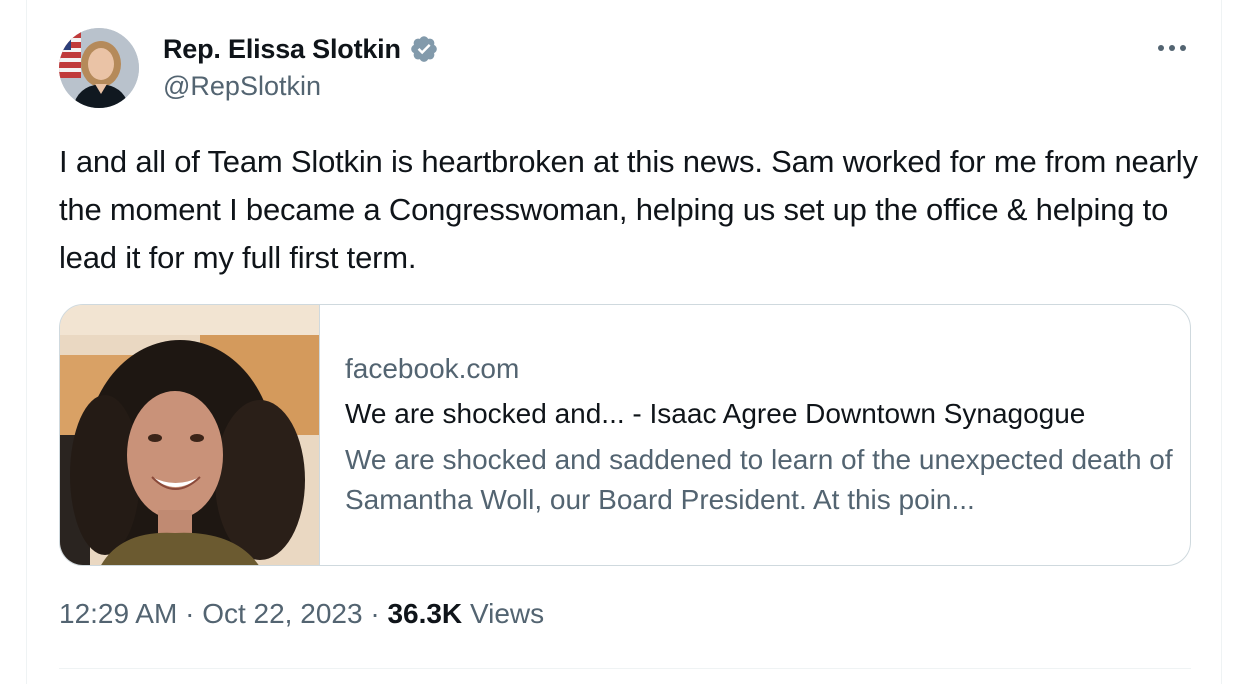 The height and width of the screenshot is (684, 1256). I want to click on tweet-meta: 12:29 AM · Oct 22, 2023 · 36.3K Views, so click(301, 614).